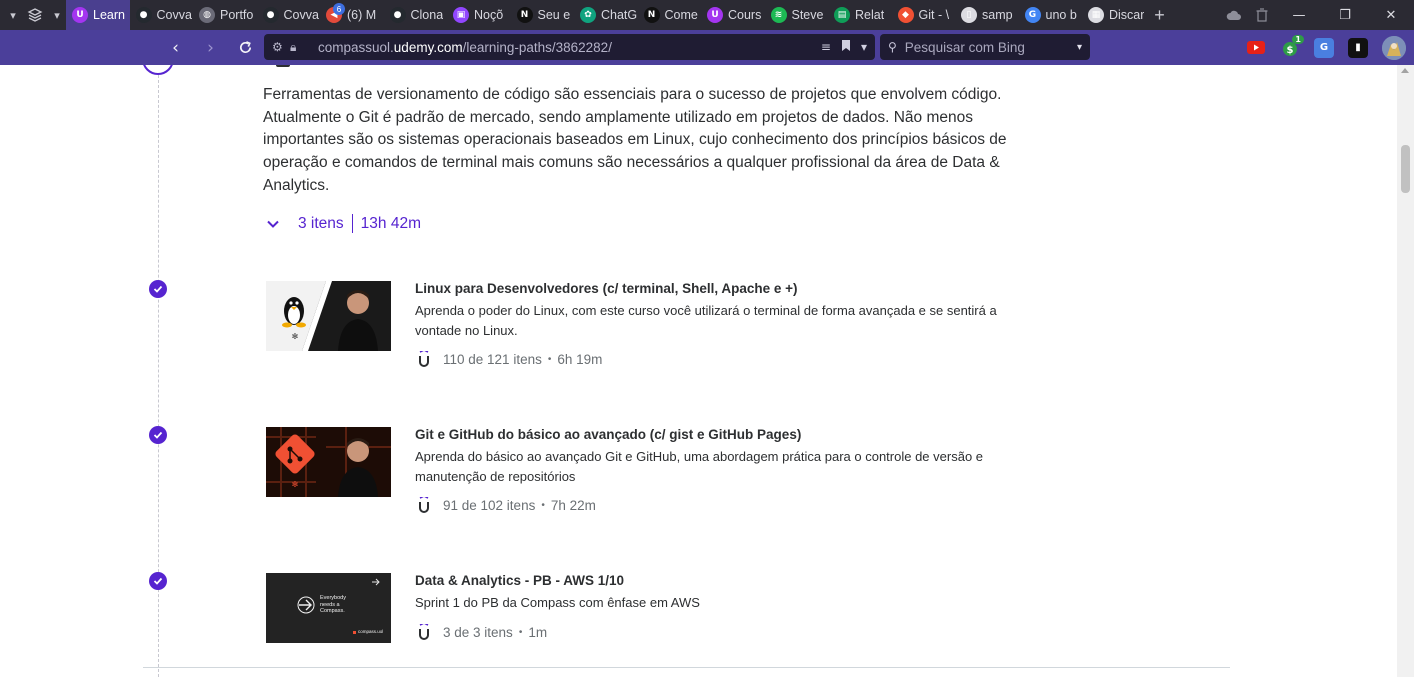 The height and width of the screenshot is (677, 1414). Describe the element at coordinates (321, 223) in the screenshot. I see `section-items-count: 3 itens` at that location.